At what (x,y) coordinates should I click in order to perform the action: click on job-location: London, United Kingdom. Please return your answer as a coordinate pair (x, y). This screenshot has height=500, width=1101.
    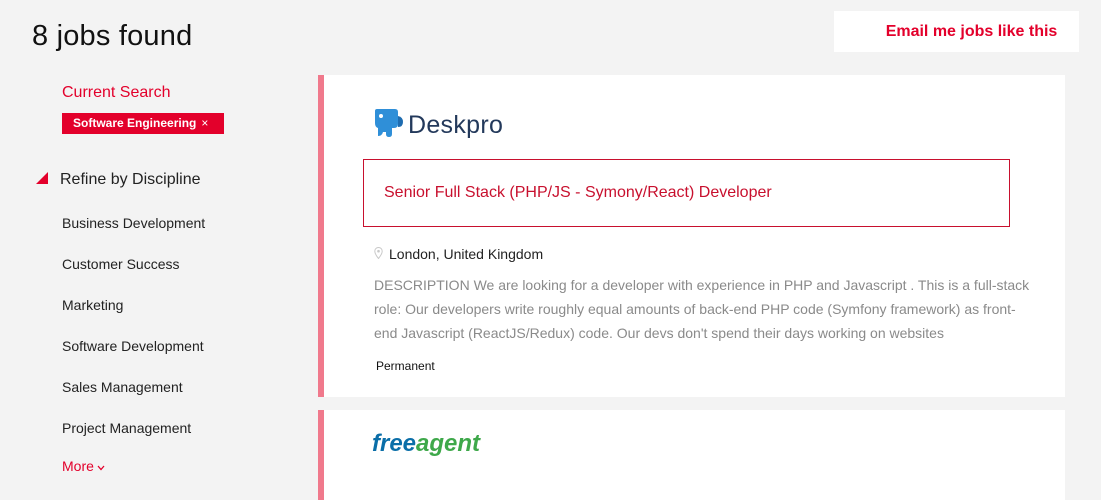
    Looking at the image, I should click on (458, 254).